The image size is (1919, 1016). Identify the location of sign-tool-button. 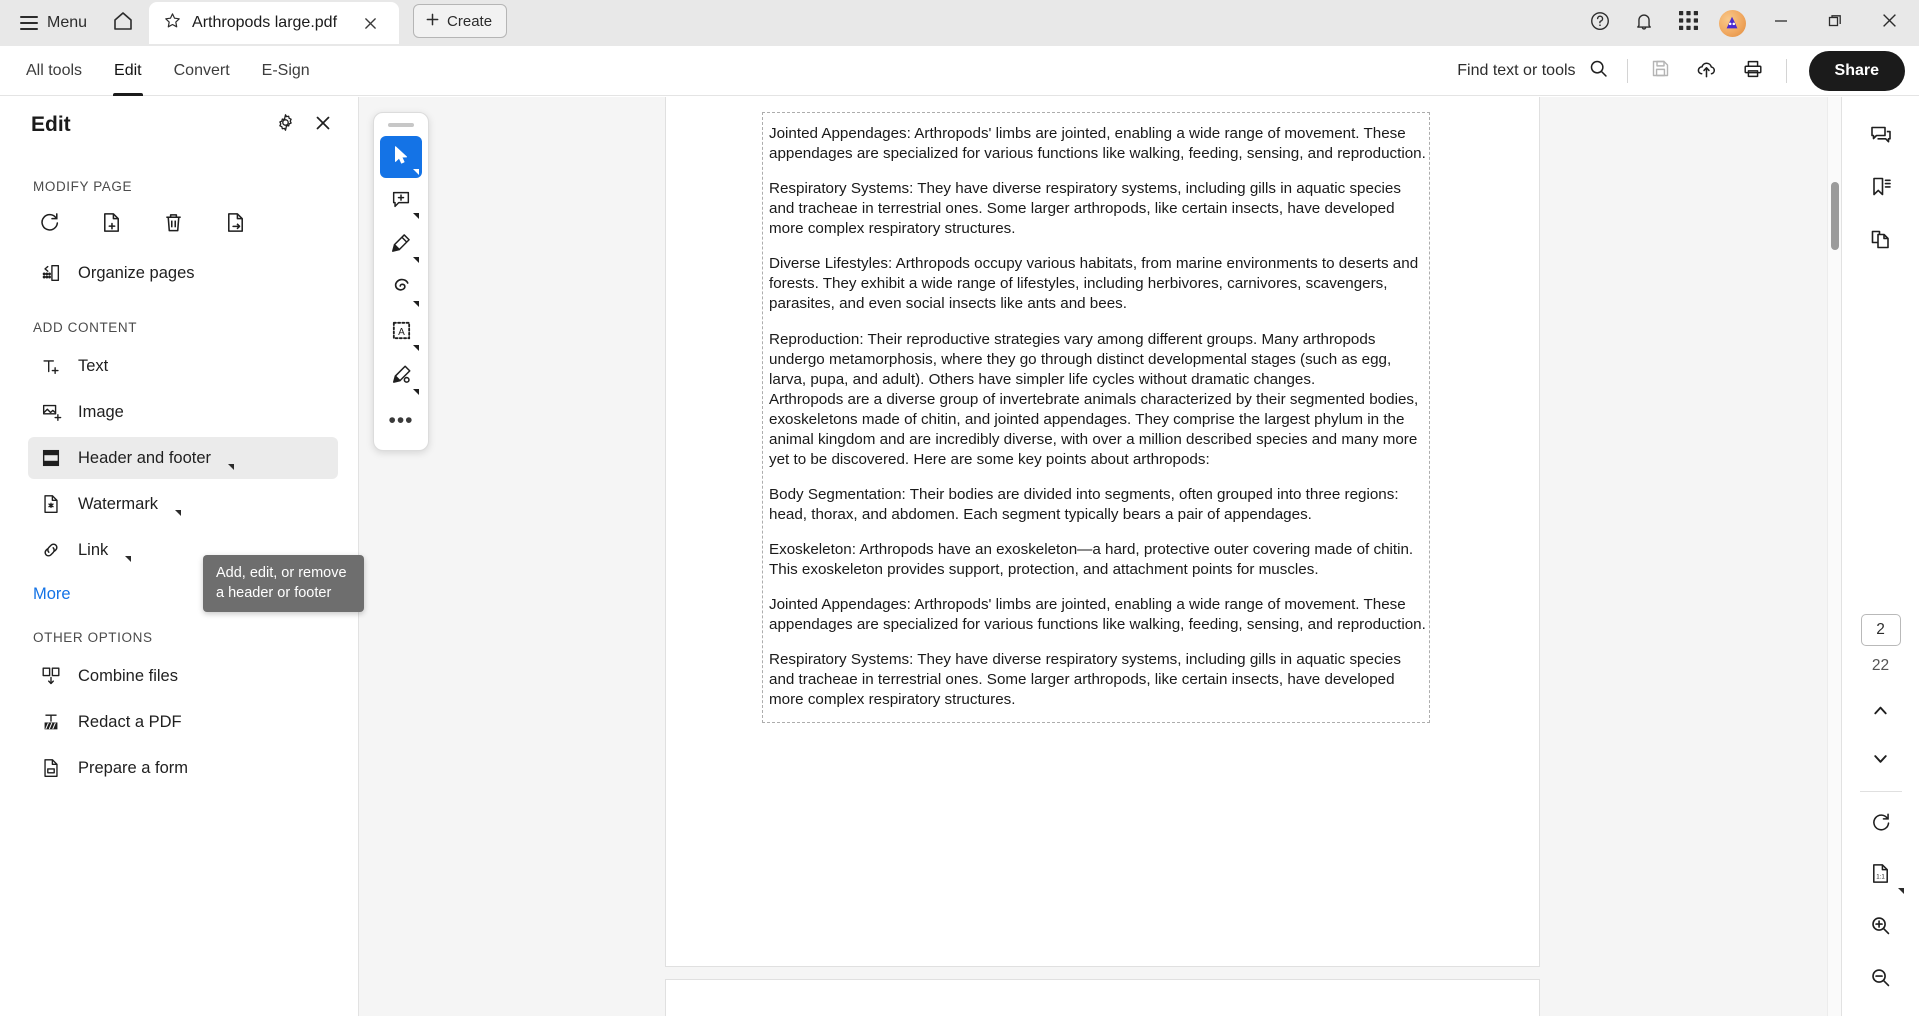
(401, 377).